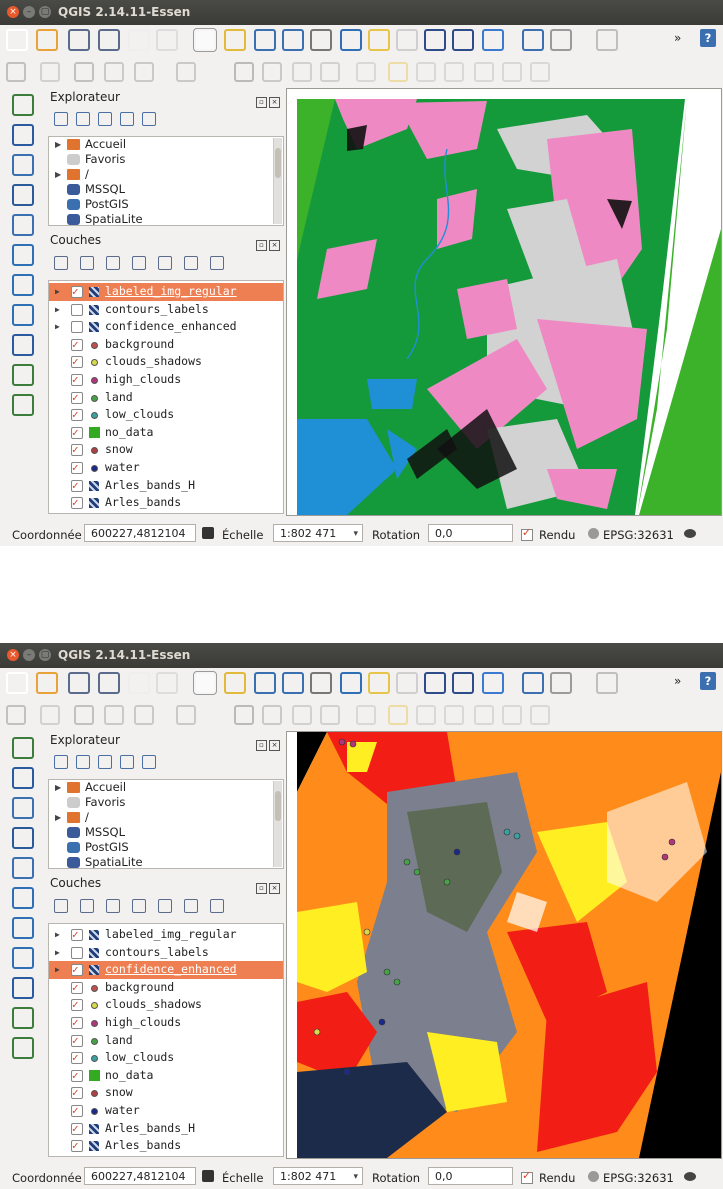 Image resolution: width=723 pixels, height=1189 pixels. Describe the element at coordinates (166, 1040) in the screenshot. I see `layer-row: land` at that location.